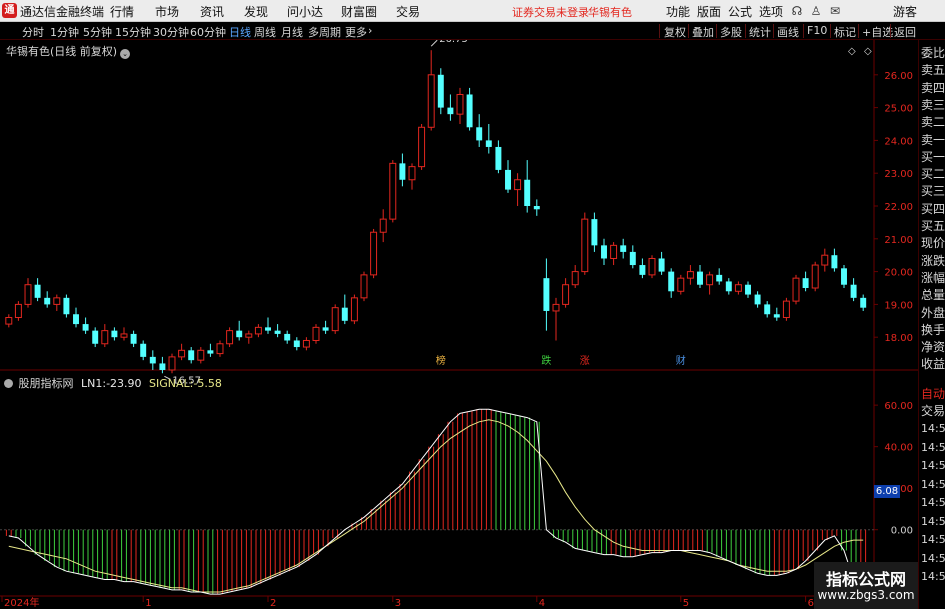 Image resolution: width=945 pixels, height=609 pixels. I want to click on period-fenshi: 分时, so click(33, 32).